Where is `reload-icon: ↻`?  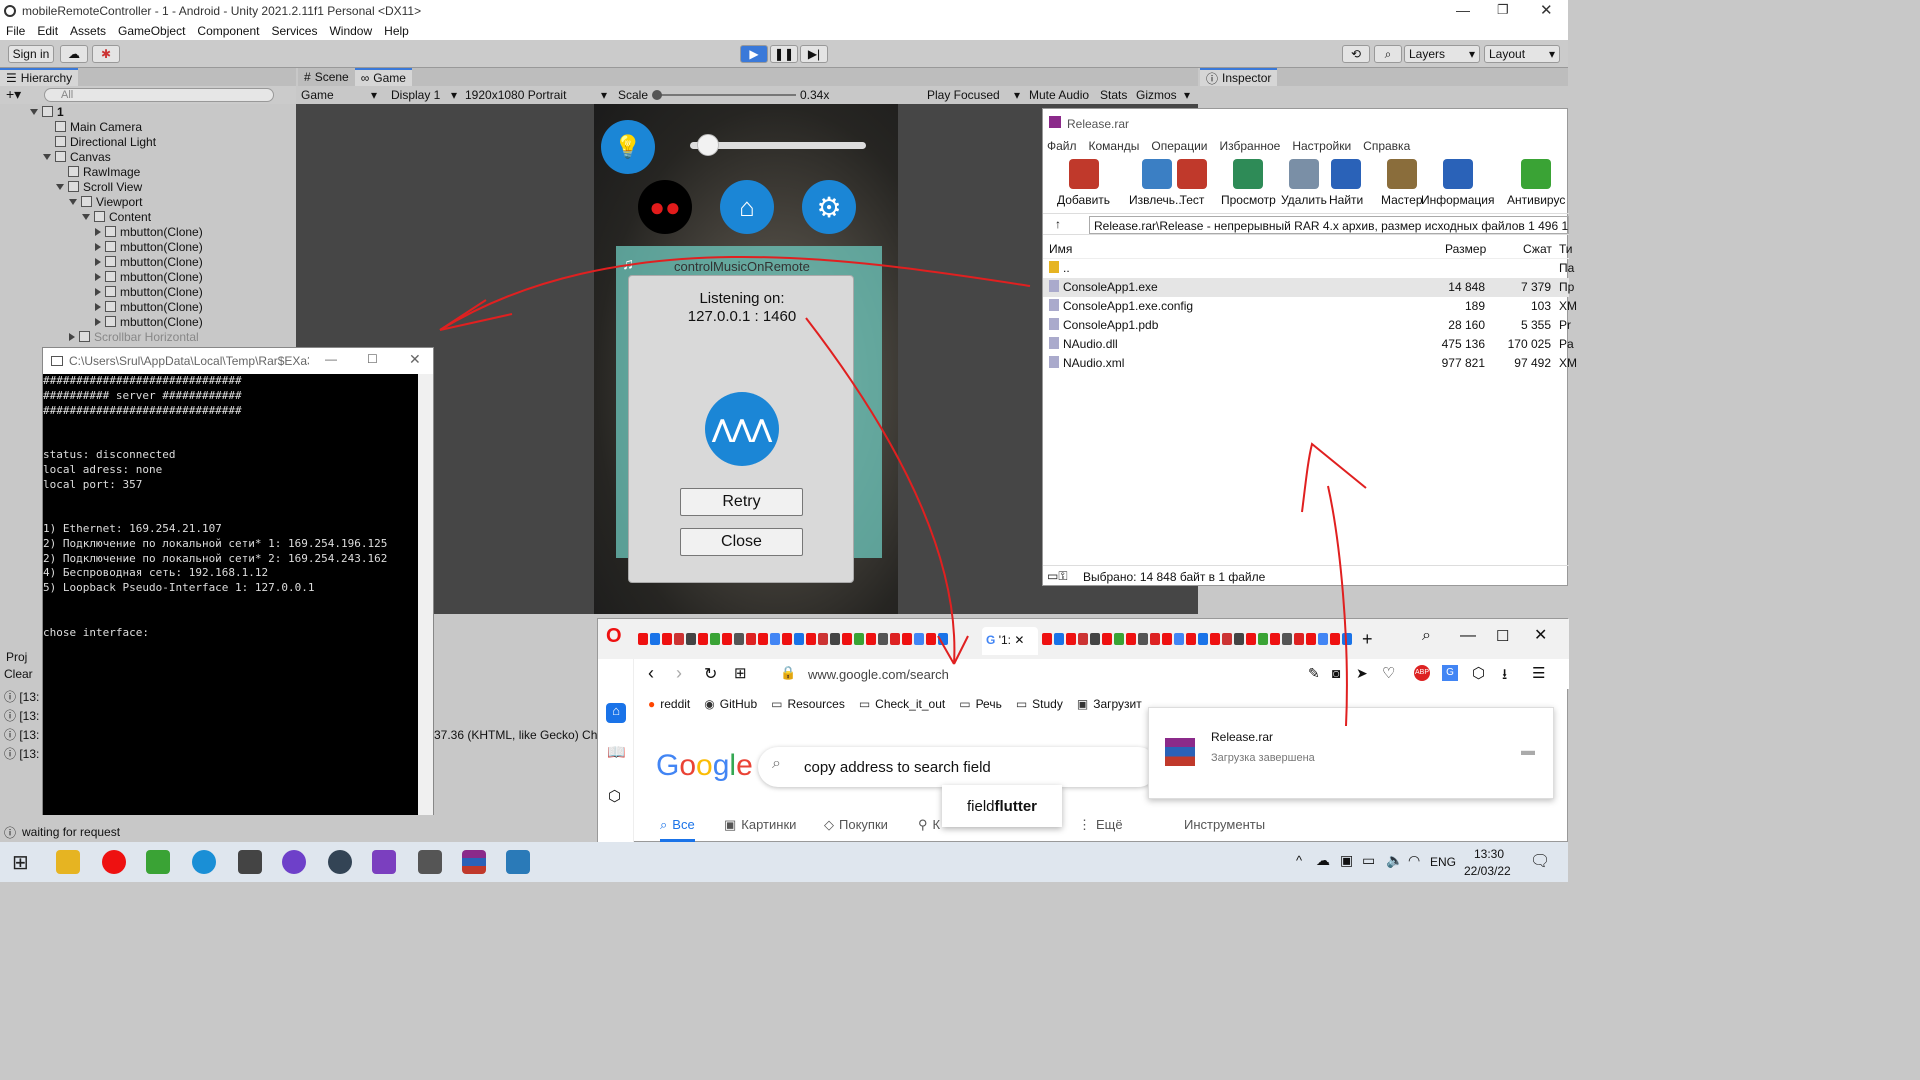 reload-icon: ↻ is located at coordinates (710, 674).